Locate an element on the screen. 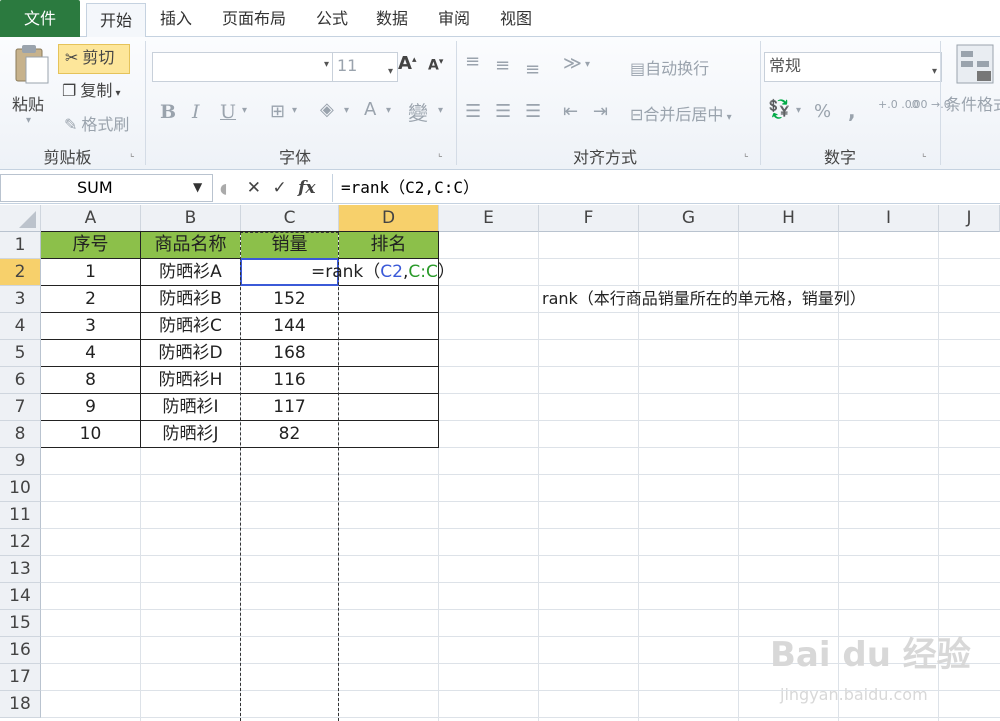  font-launcher-icon: ⌞ is located at coordinates (440, 153).